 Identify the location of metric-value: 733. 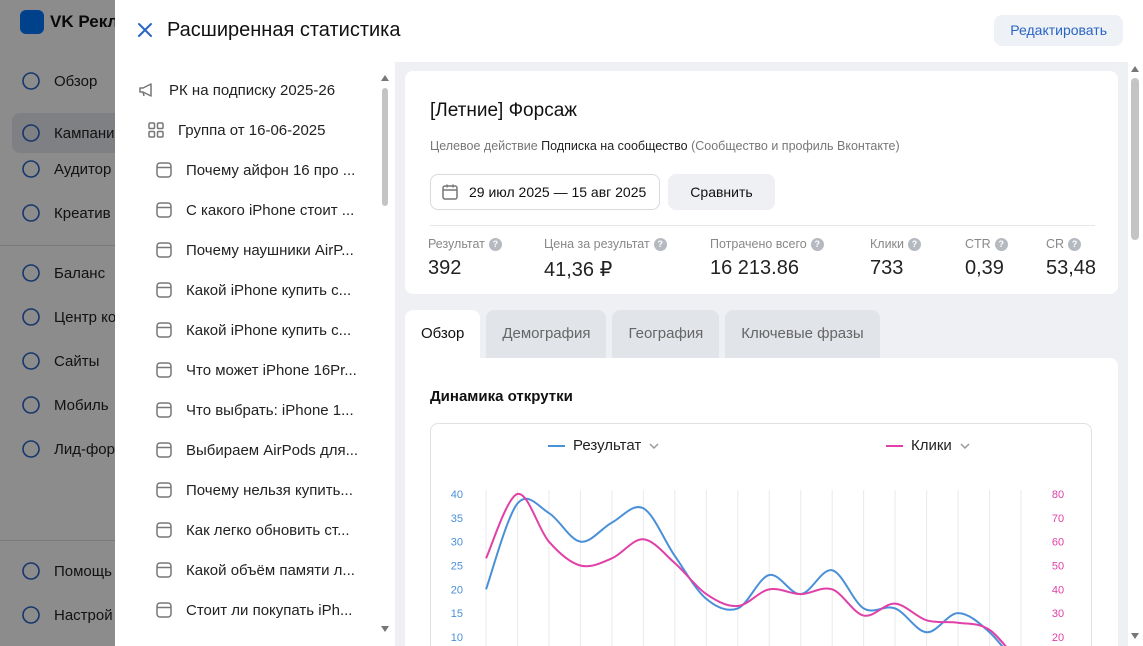
(887, 268).